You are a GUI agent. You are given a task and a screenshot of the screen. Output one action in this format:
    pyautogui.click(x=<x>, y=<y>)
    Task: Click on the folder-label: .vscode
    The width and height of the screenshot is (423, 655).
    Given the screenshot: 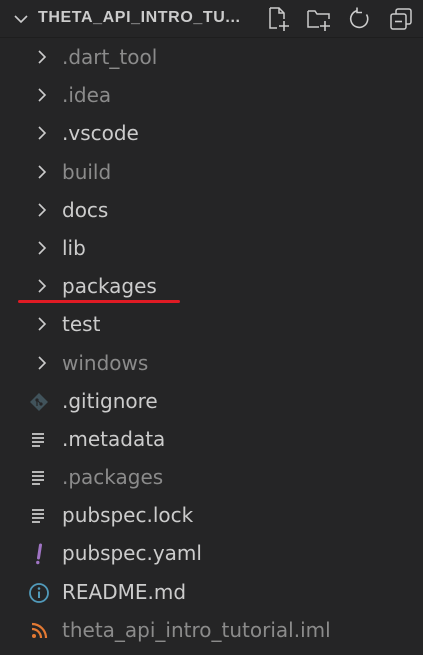 What is the action you would take?
    pyautogui.click(x=100, y=133)
    